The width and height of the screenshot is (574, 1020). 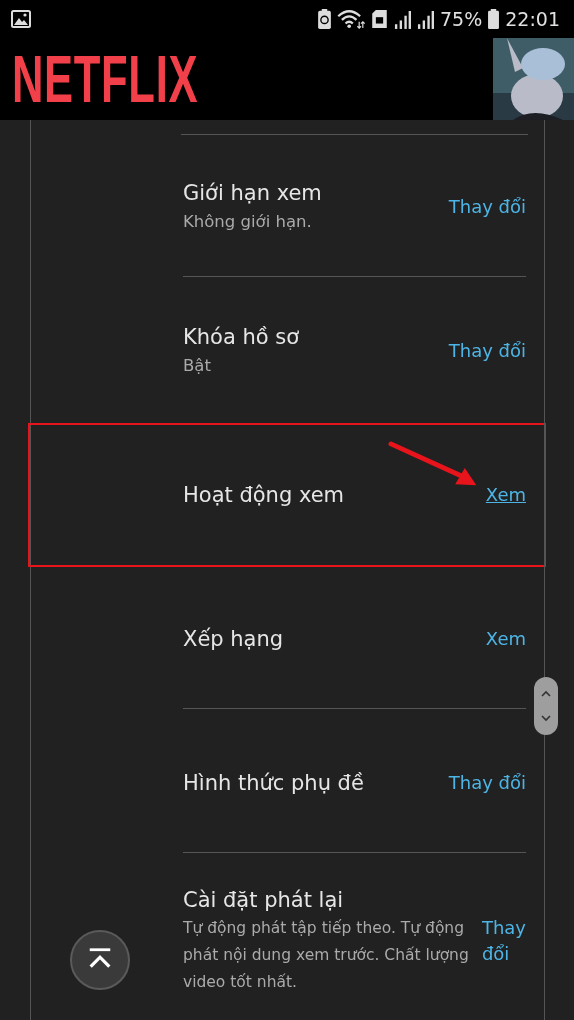 I want to click on image-icon, so click(x=21, y=19).